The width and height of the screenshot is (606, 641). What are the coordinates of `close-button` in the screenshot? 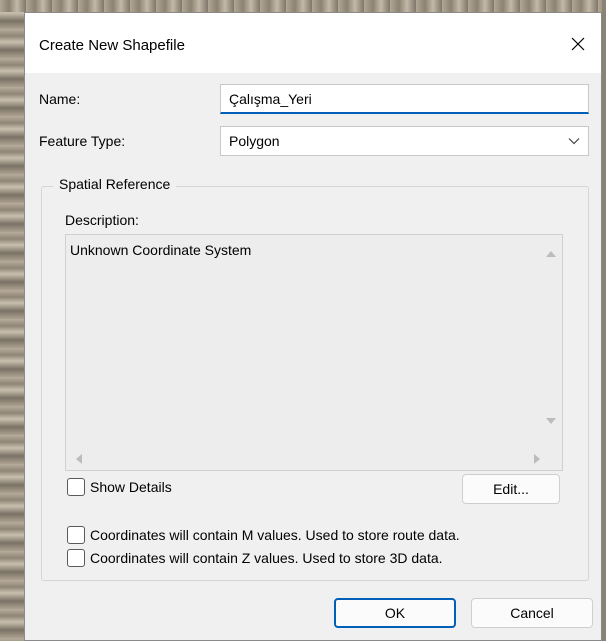 It's located at (578, 44).